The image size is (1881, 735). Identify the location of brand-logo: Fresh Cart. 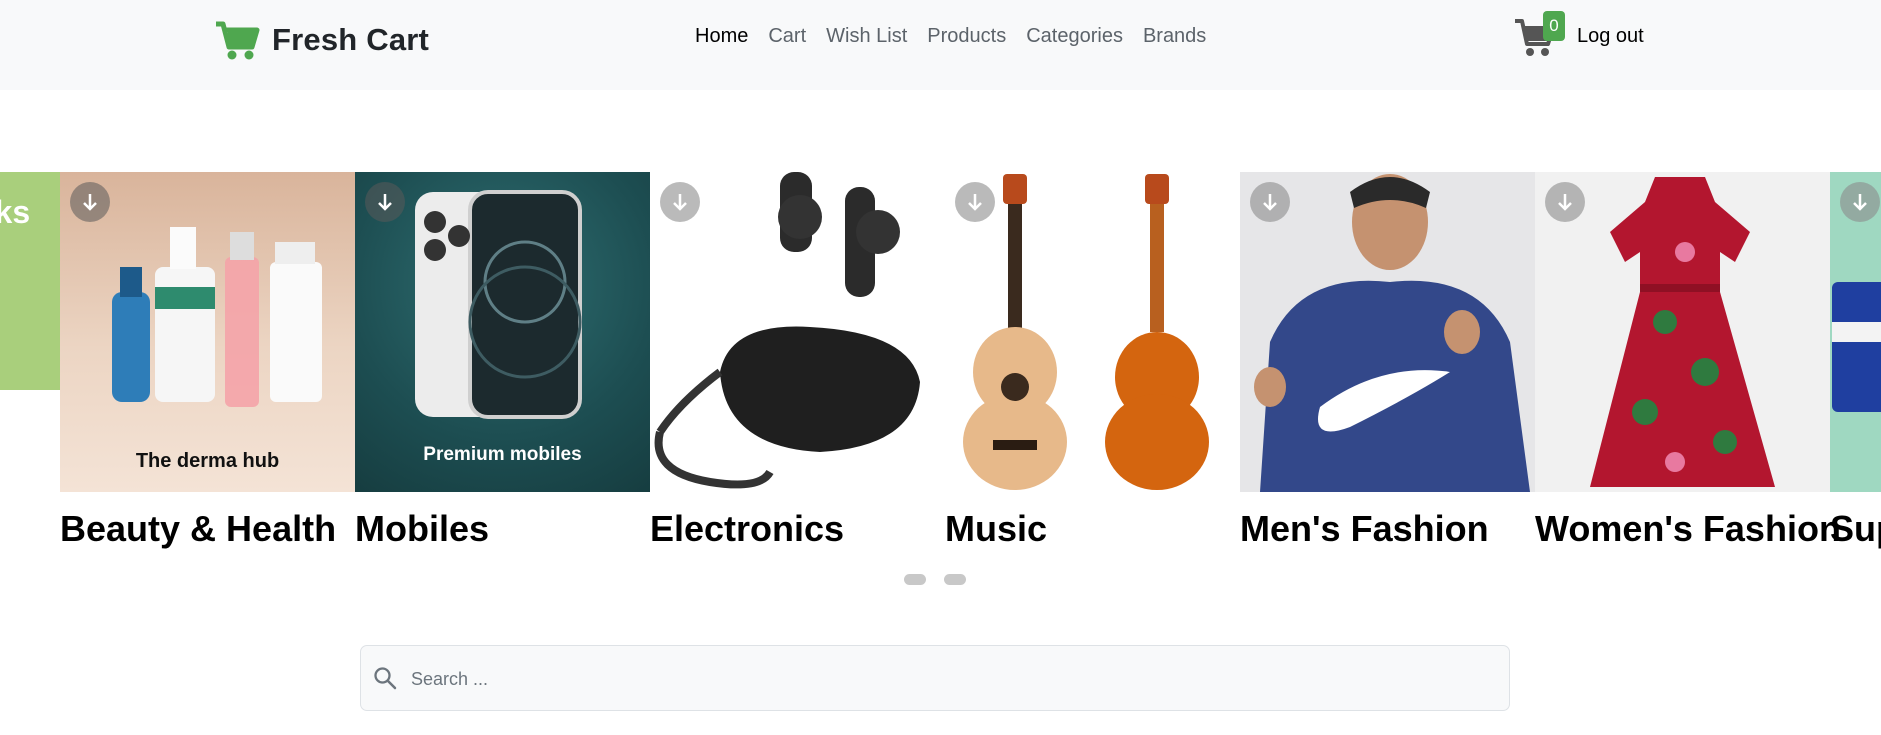
(321, 40).